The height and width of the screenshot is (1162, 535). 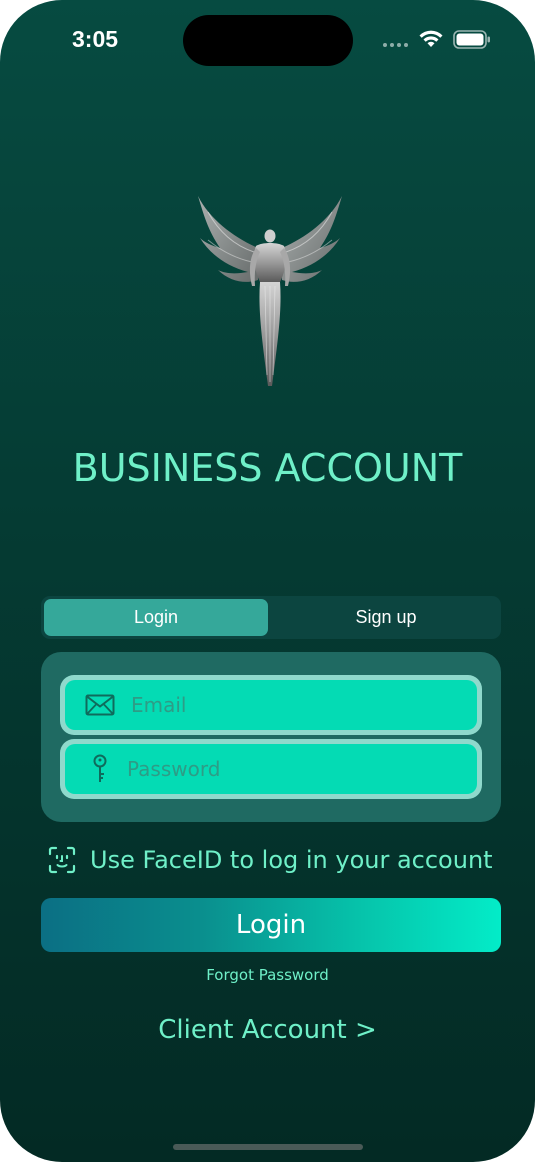 I want to click on tab-signup: Sign up, so click(x=386, y=617).